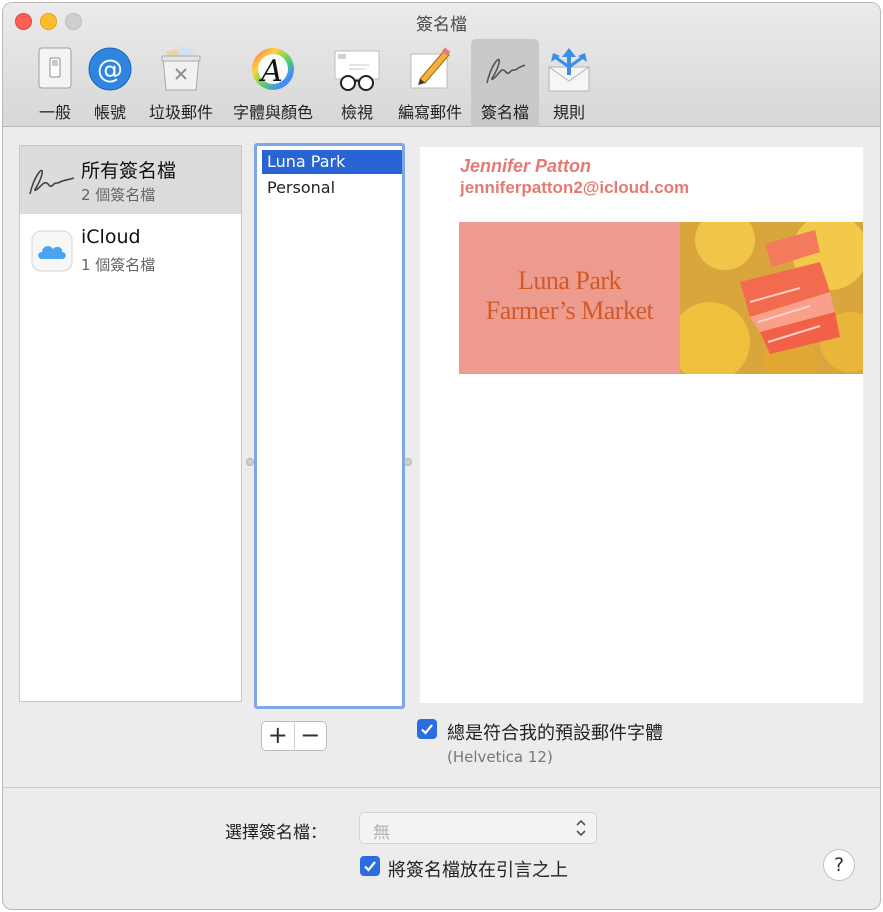 This screenshot has height=912, width=883. Describe the element at coordinates (54, 112) in the screenshot. I see `toolbar-general-label: 一般` at that location.